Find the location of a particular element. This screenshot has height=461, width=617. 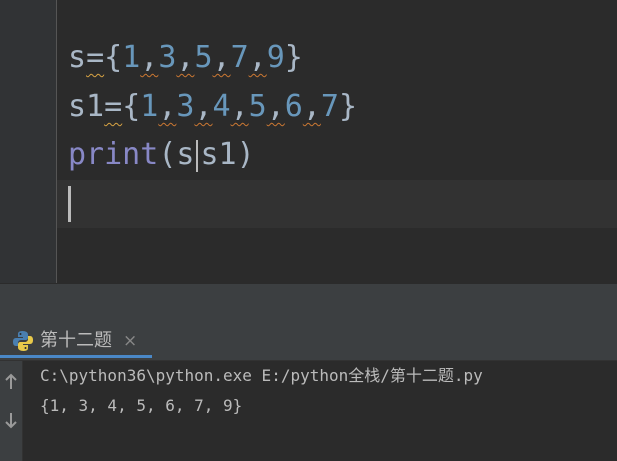

run-sidebar is located at coordinates (11, 411).